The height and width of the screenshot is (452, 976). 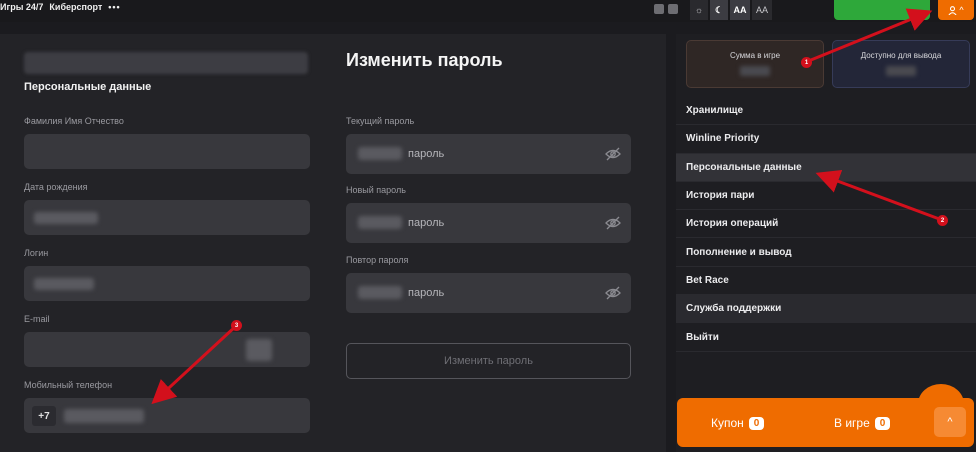 I want to click on top-nav: Игры 24/7 Киберспорт •••, so click(x=60, y=7).